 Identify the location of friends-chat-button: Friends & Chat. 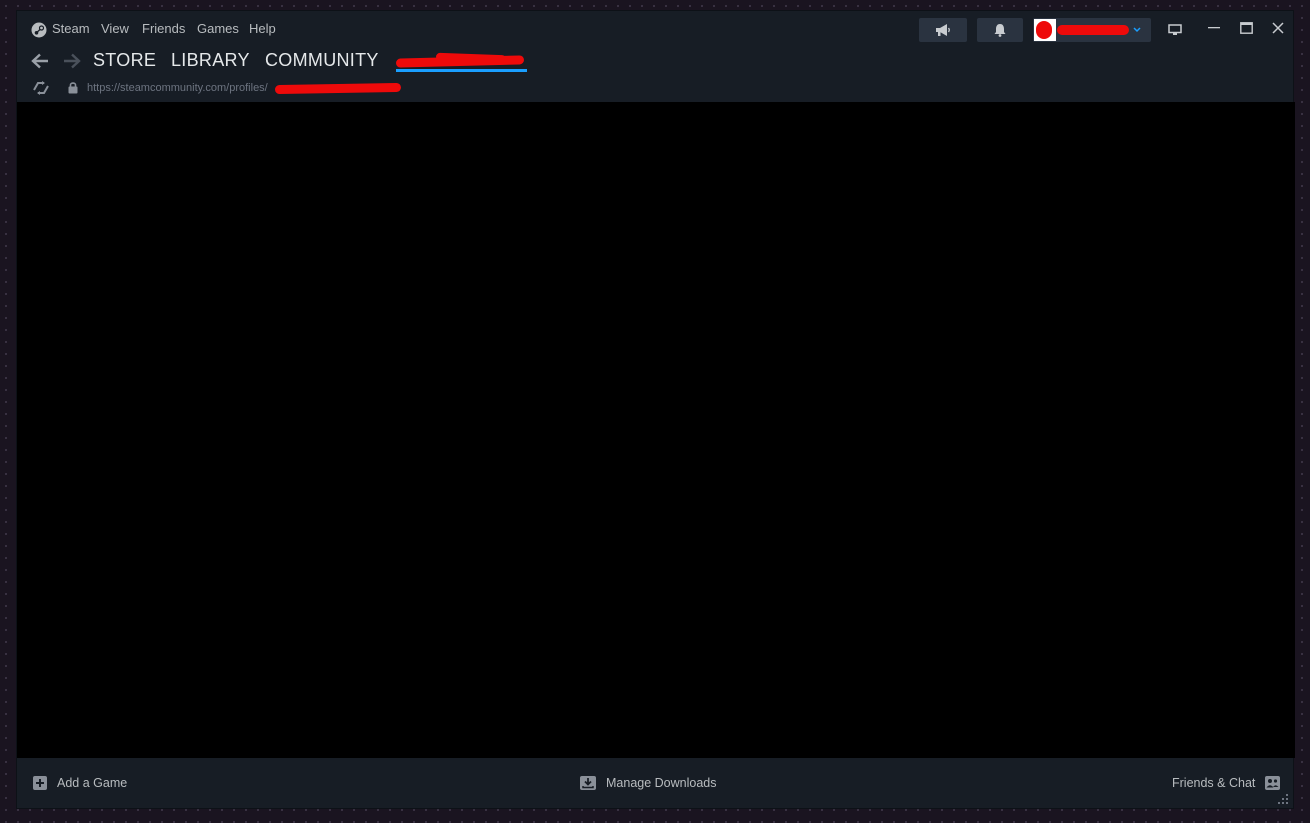
(1226, 783).